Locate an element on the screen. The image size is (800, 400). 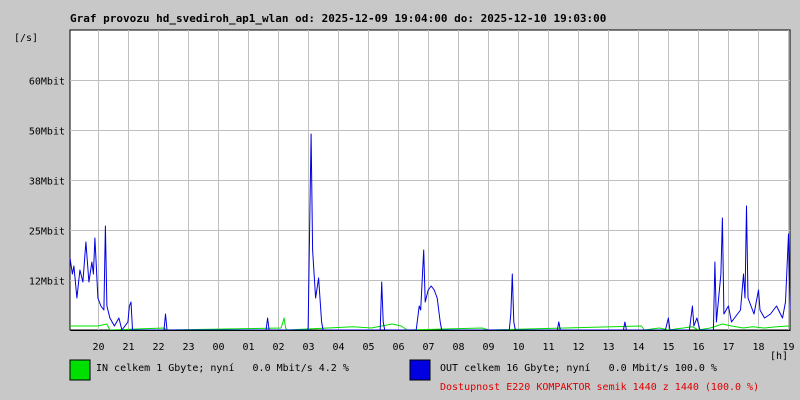
y-tick-label: 38Mbit is located at coordinates (47, 182).